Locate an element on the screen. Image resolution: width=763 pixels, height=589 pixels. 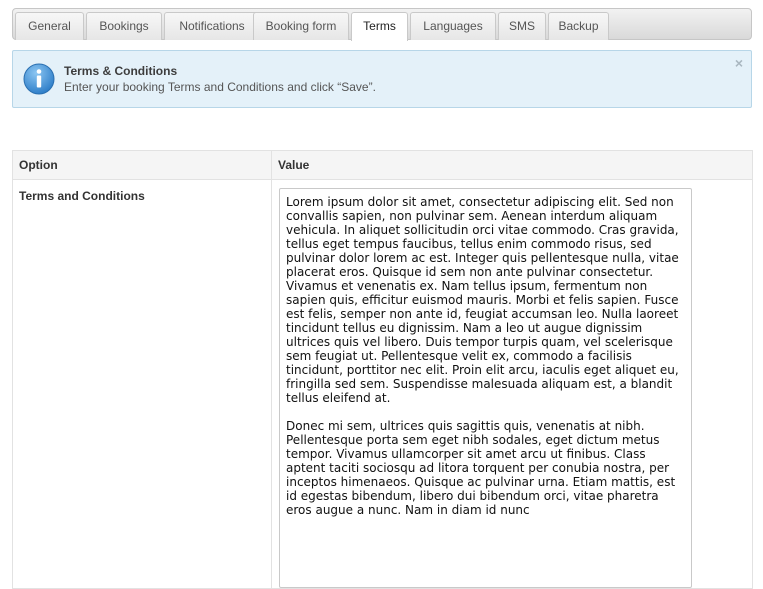
close-icon: × is located at coordinates (739, 63).